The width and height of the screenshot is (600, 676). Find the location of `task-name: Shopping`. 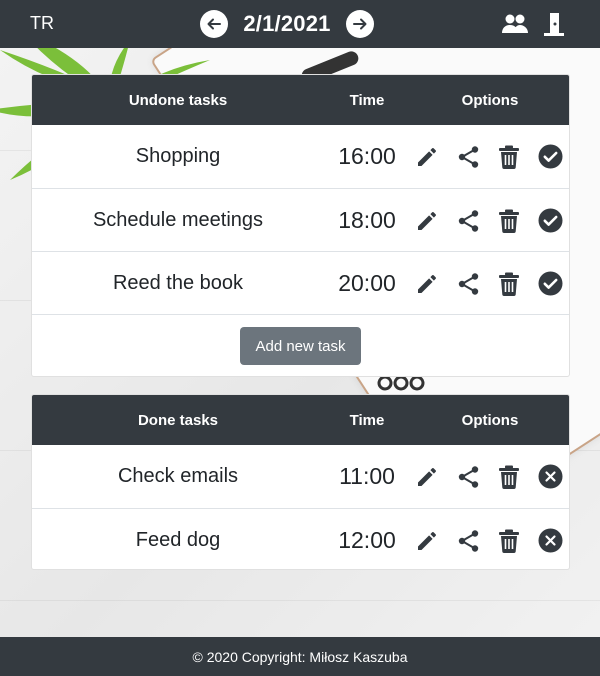

task-name: Shopping is located at coordinates (178, 156).